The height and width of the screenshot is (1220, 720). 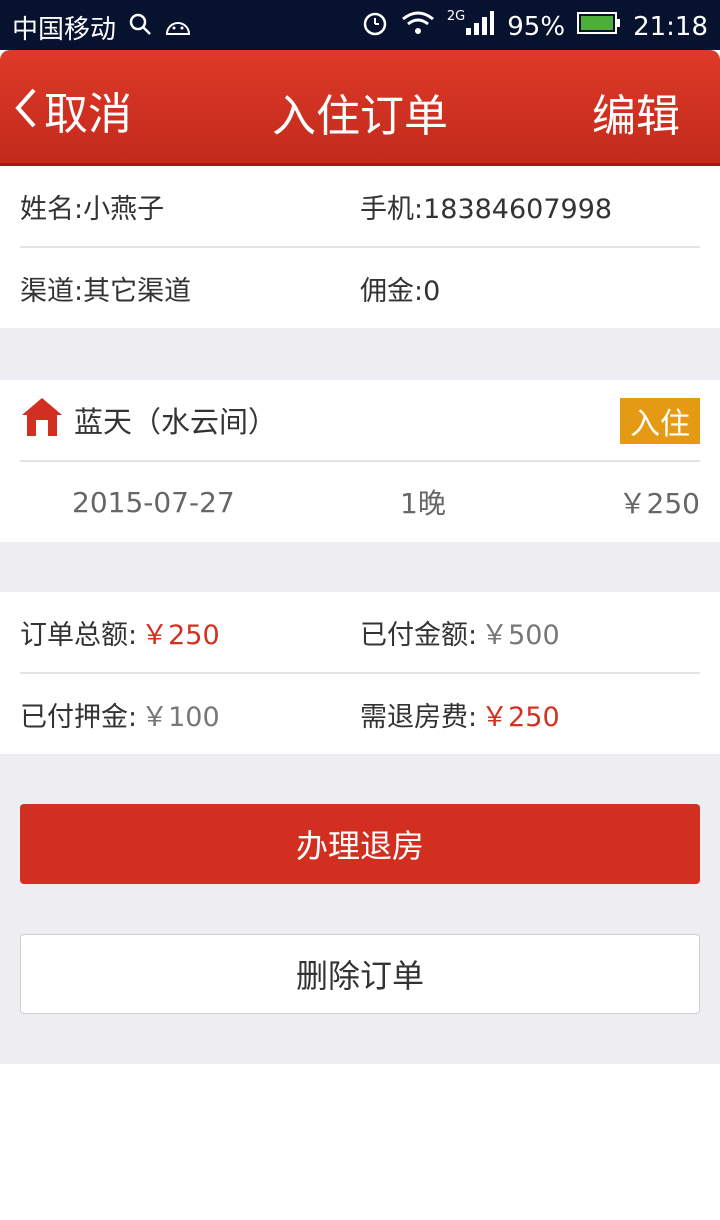 I want to click on room-detail-row: 2015-07-27 1晚 ￥250, so click(x=360, y=502).